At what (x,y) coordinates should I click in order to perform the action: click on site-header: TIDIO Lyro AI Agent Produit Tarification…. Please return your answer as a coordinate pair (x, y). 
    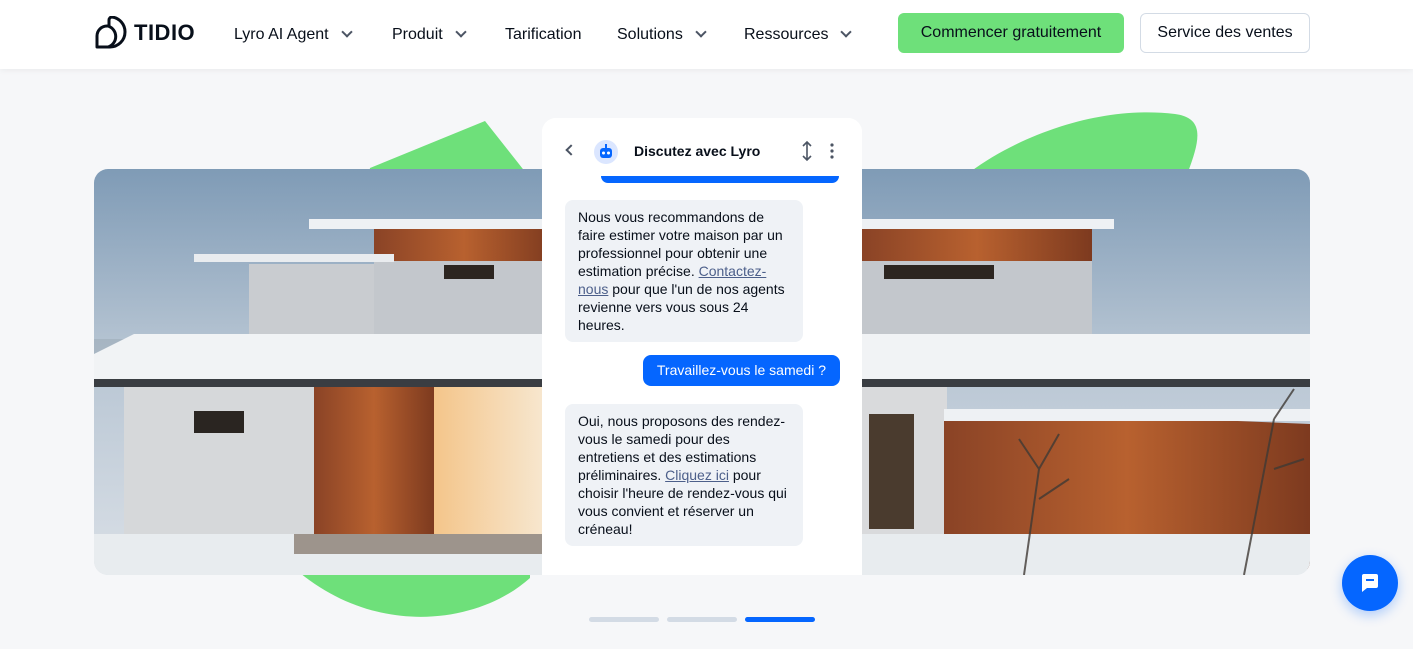
    Looking at the image, I should click on (706, 34).